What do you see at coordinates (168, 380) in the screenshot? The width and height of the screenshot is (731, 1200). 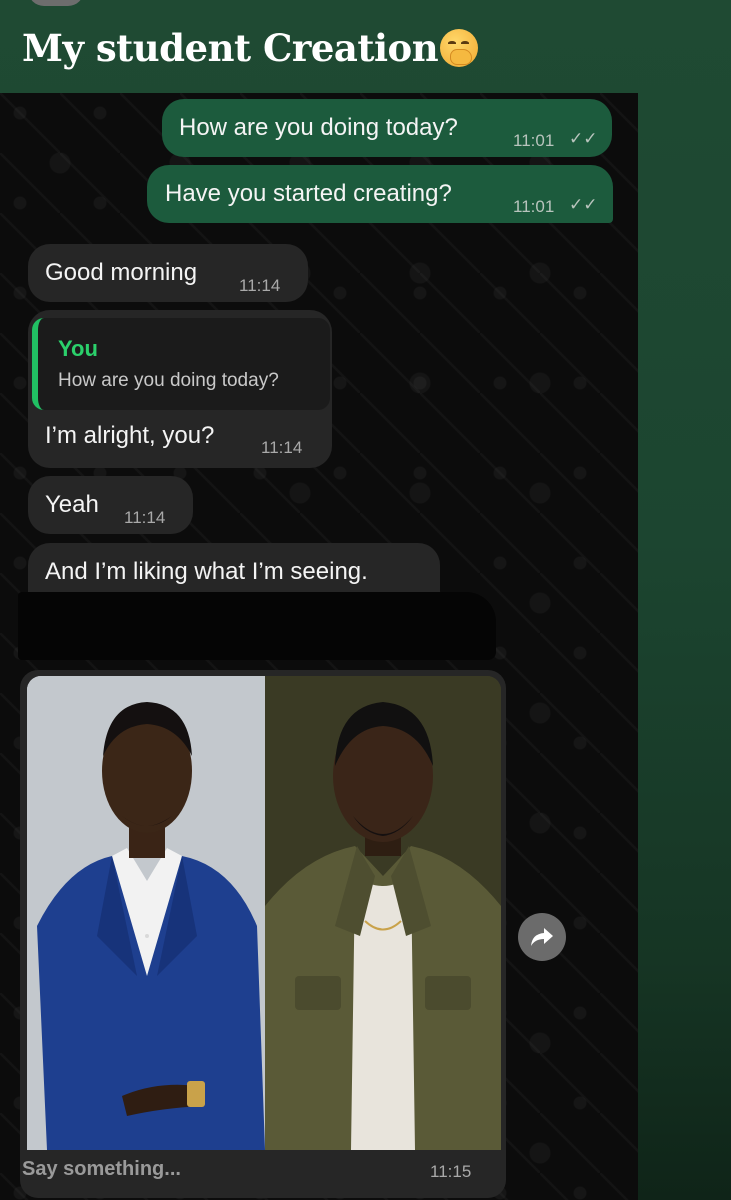 I see `quoted-text: How are you doing today?` at bounding box center [168, 380].